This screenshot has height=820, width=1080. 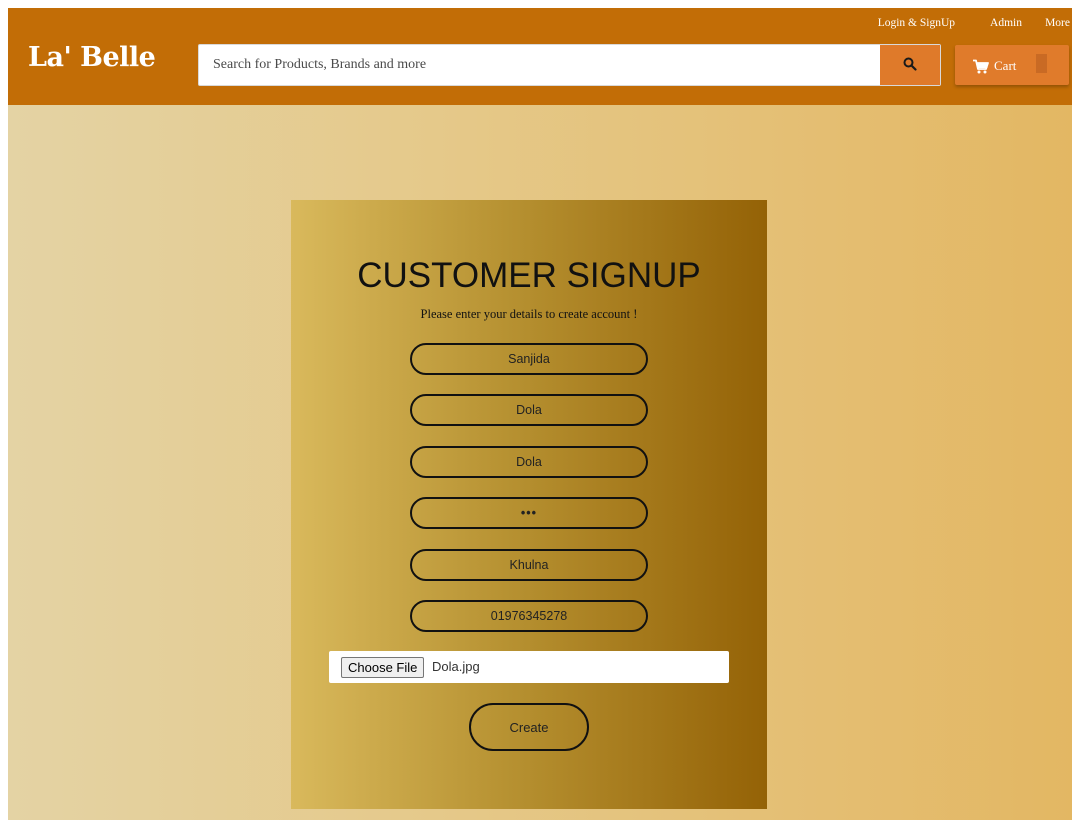 I want to click on search-input, so click(x=539, y=65).